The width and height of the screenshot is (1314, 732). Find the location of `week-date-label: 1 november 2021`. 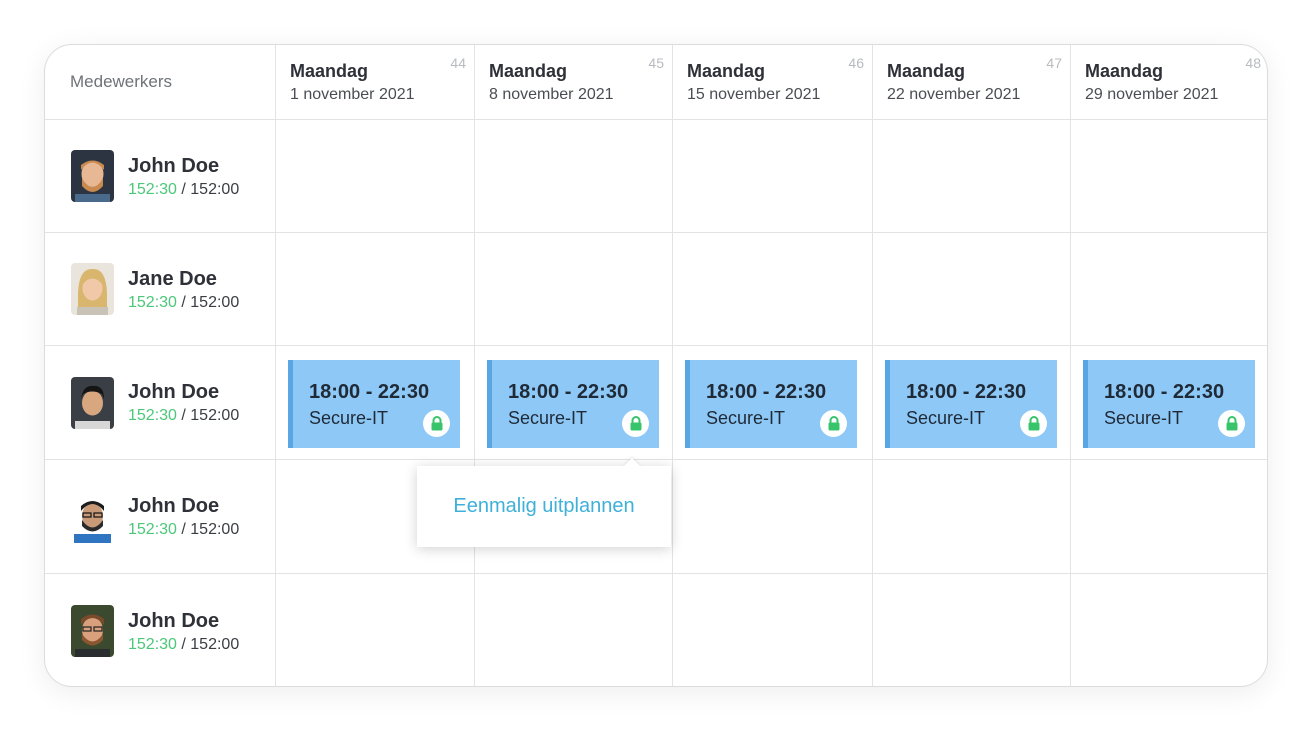

week-date-label: 1 november 2021 is located at coordinates (352, 94).